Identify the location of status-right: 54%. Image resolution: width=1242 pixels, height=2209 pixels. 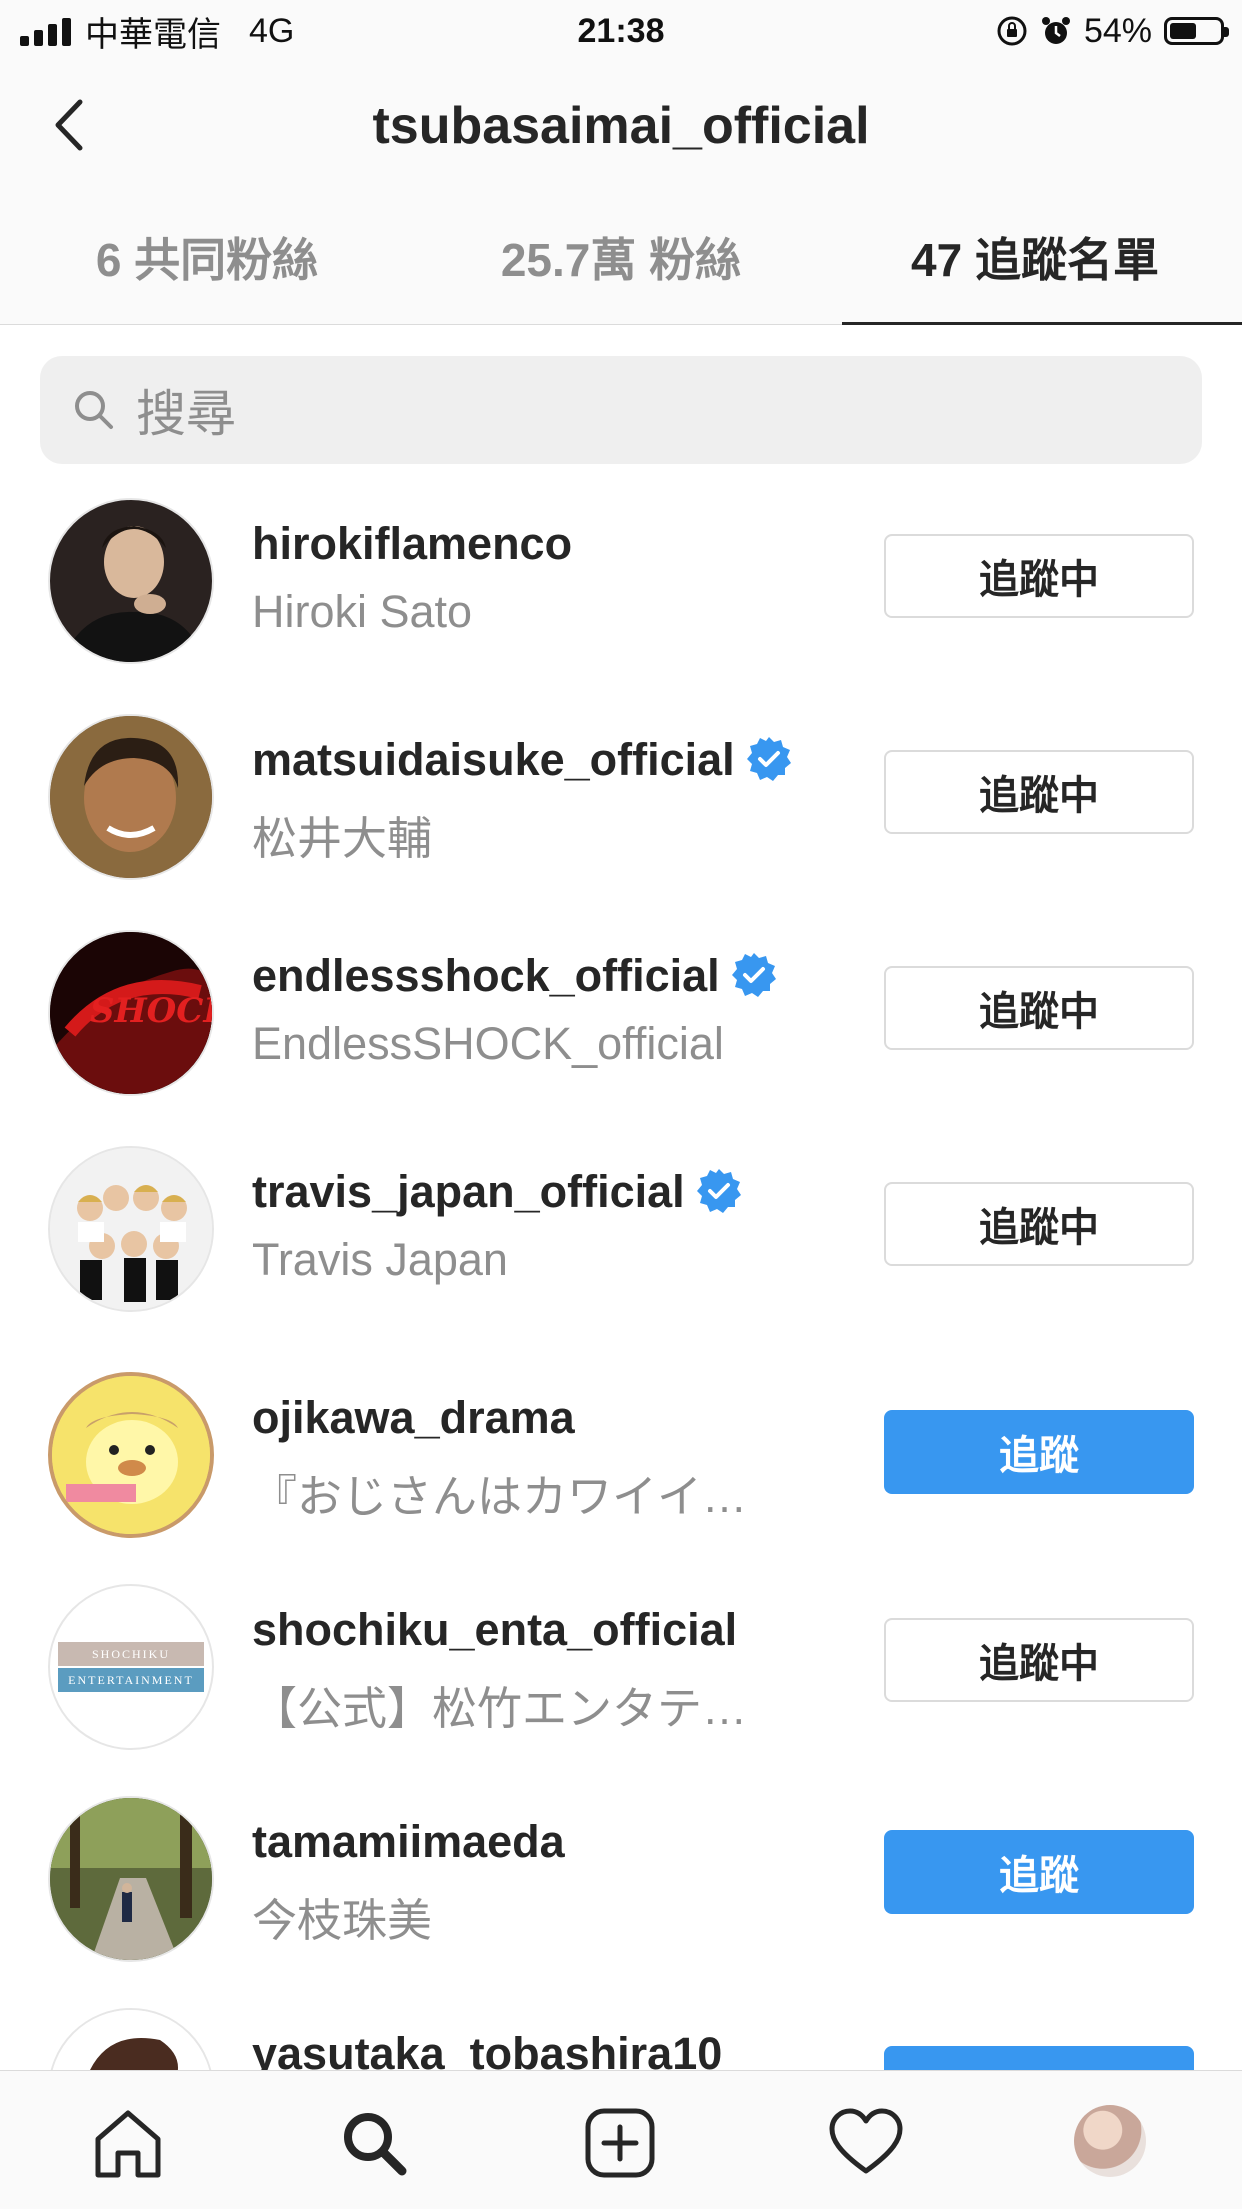
(1112, 31).